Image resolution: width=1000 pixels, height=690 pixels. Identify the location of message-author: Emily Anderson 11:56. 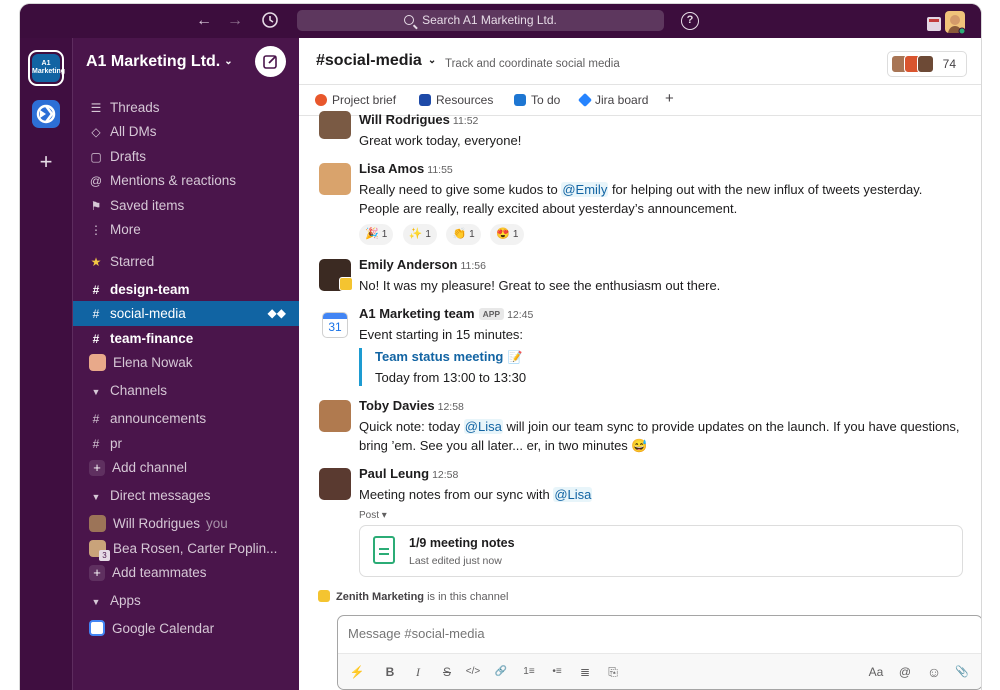
(422, 264).